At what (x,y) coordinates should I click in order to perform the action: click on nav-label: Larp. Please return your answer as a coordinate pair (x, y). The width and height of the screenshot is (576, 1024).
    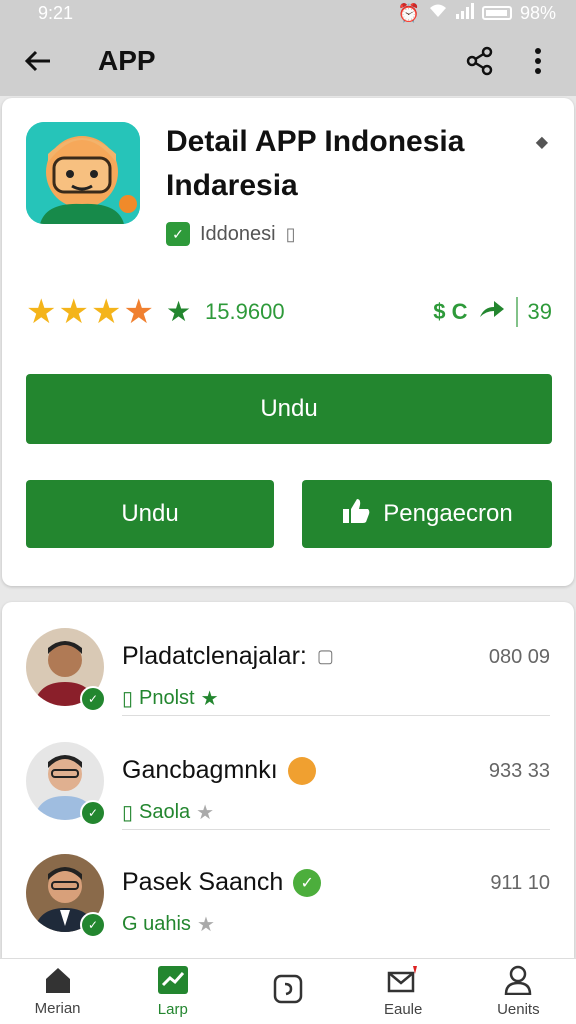
    Looking at the image, I should click on (172, 1009).